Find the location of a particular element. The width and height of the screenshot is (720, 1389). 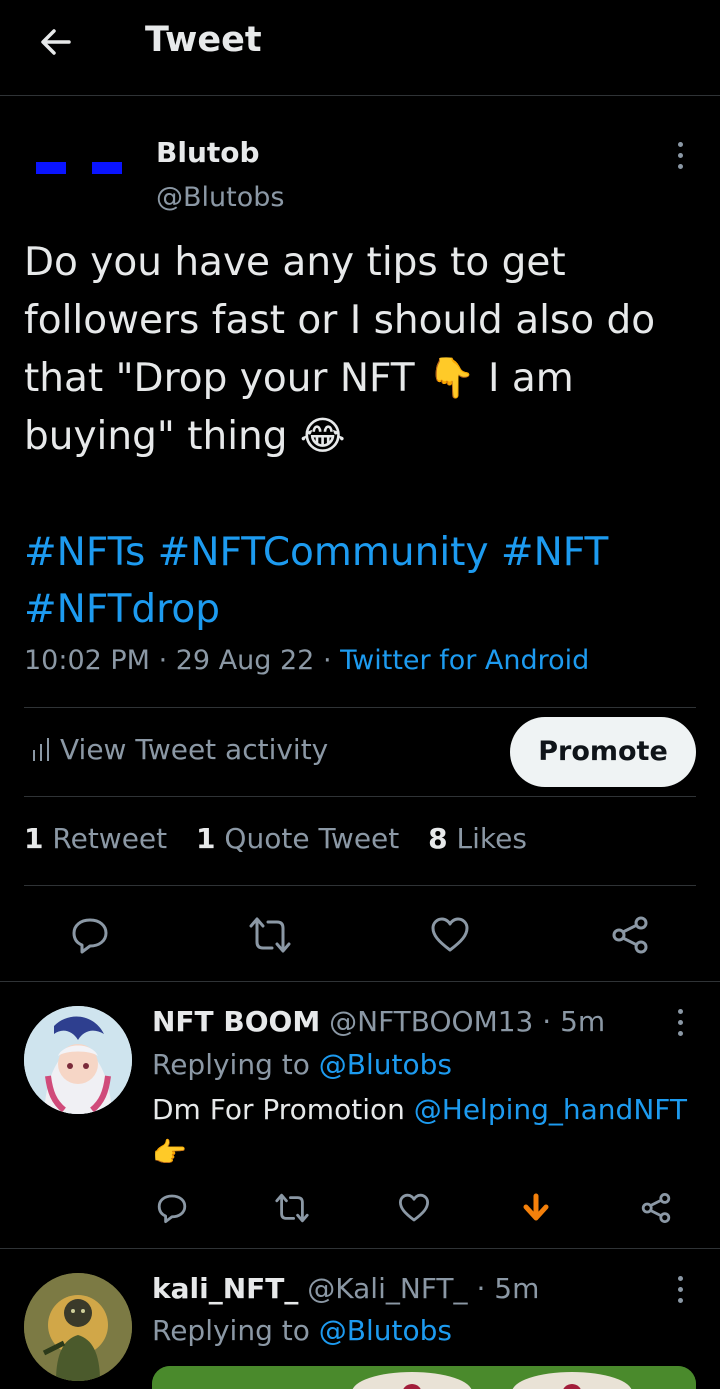

reply-author-name: NFT BOOM is located at coordinates (236, 1021).